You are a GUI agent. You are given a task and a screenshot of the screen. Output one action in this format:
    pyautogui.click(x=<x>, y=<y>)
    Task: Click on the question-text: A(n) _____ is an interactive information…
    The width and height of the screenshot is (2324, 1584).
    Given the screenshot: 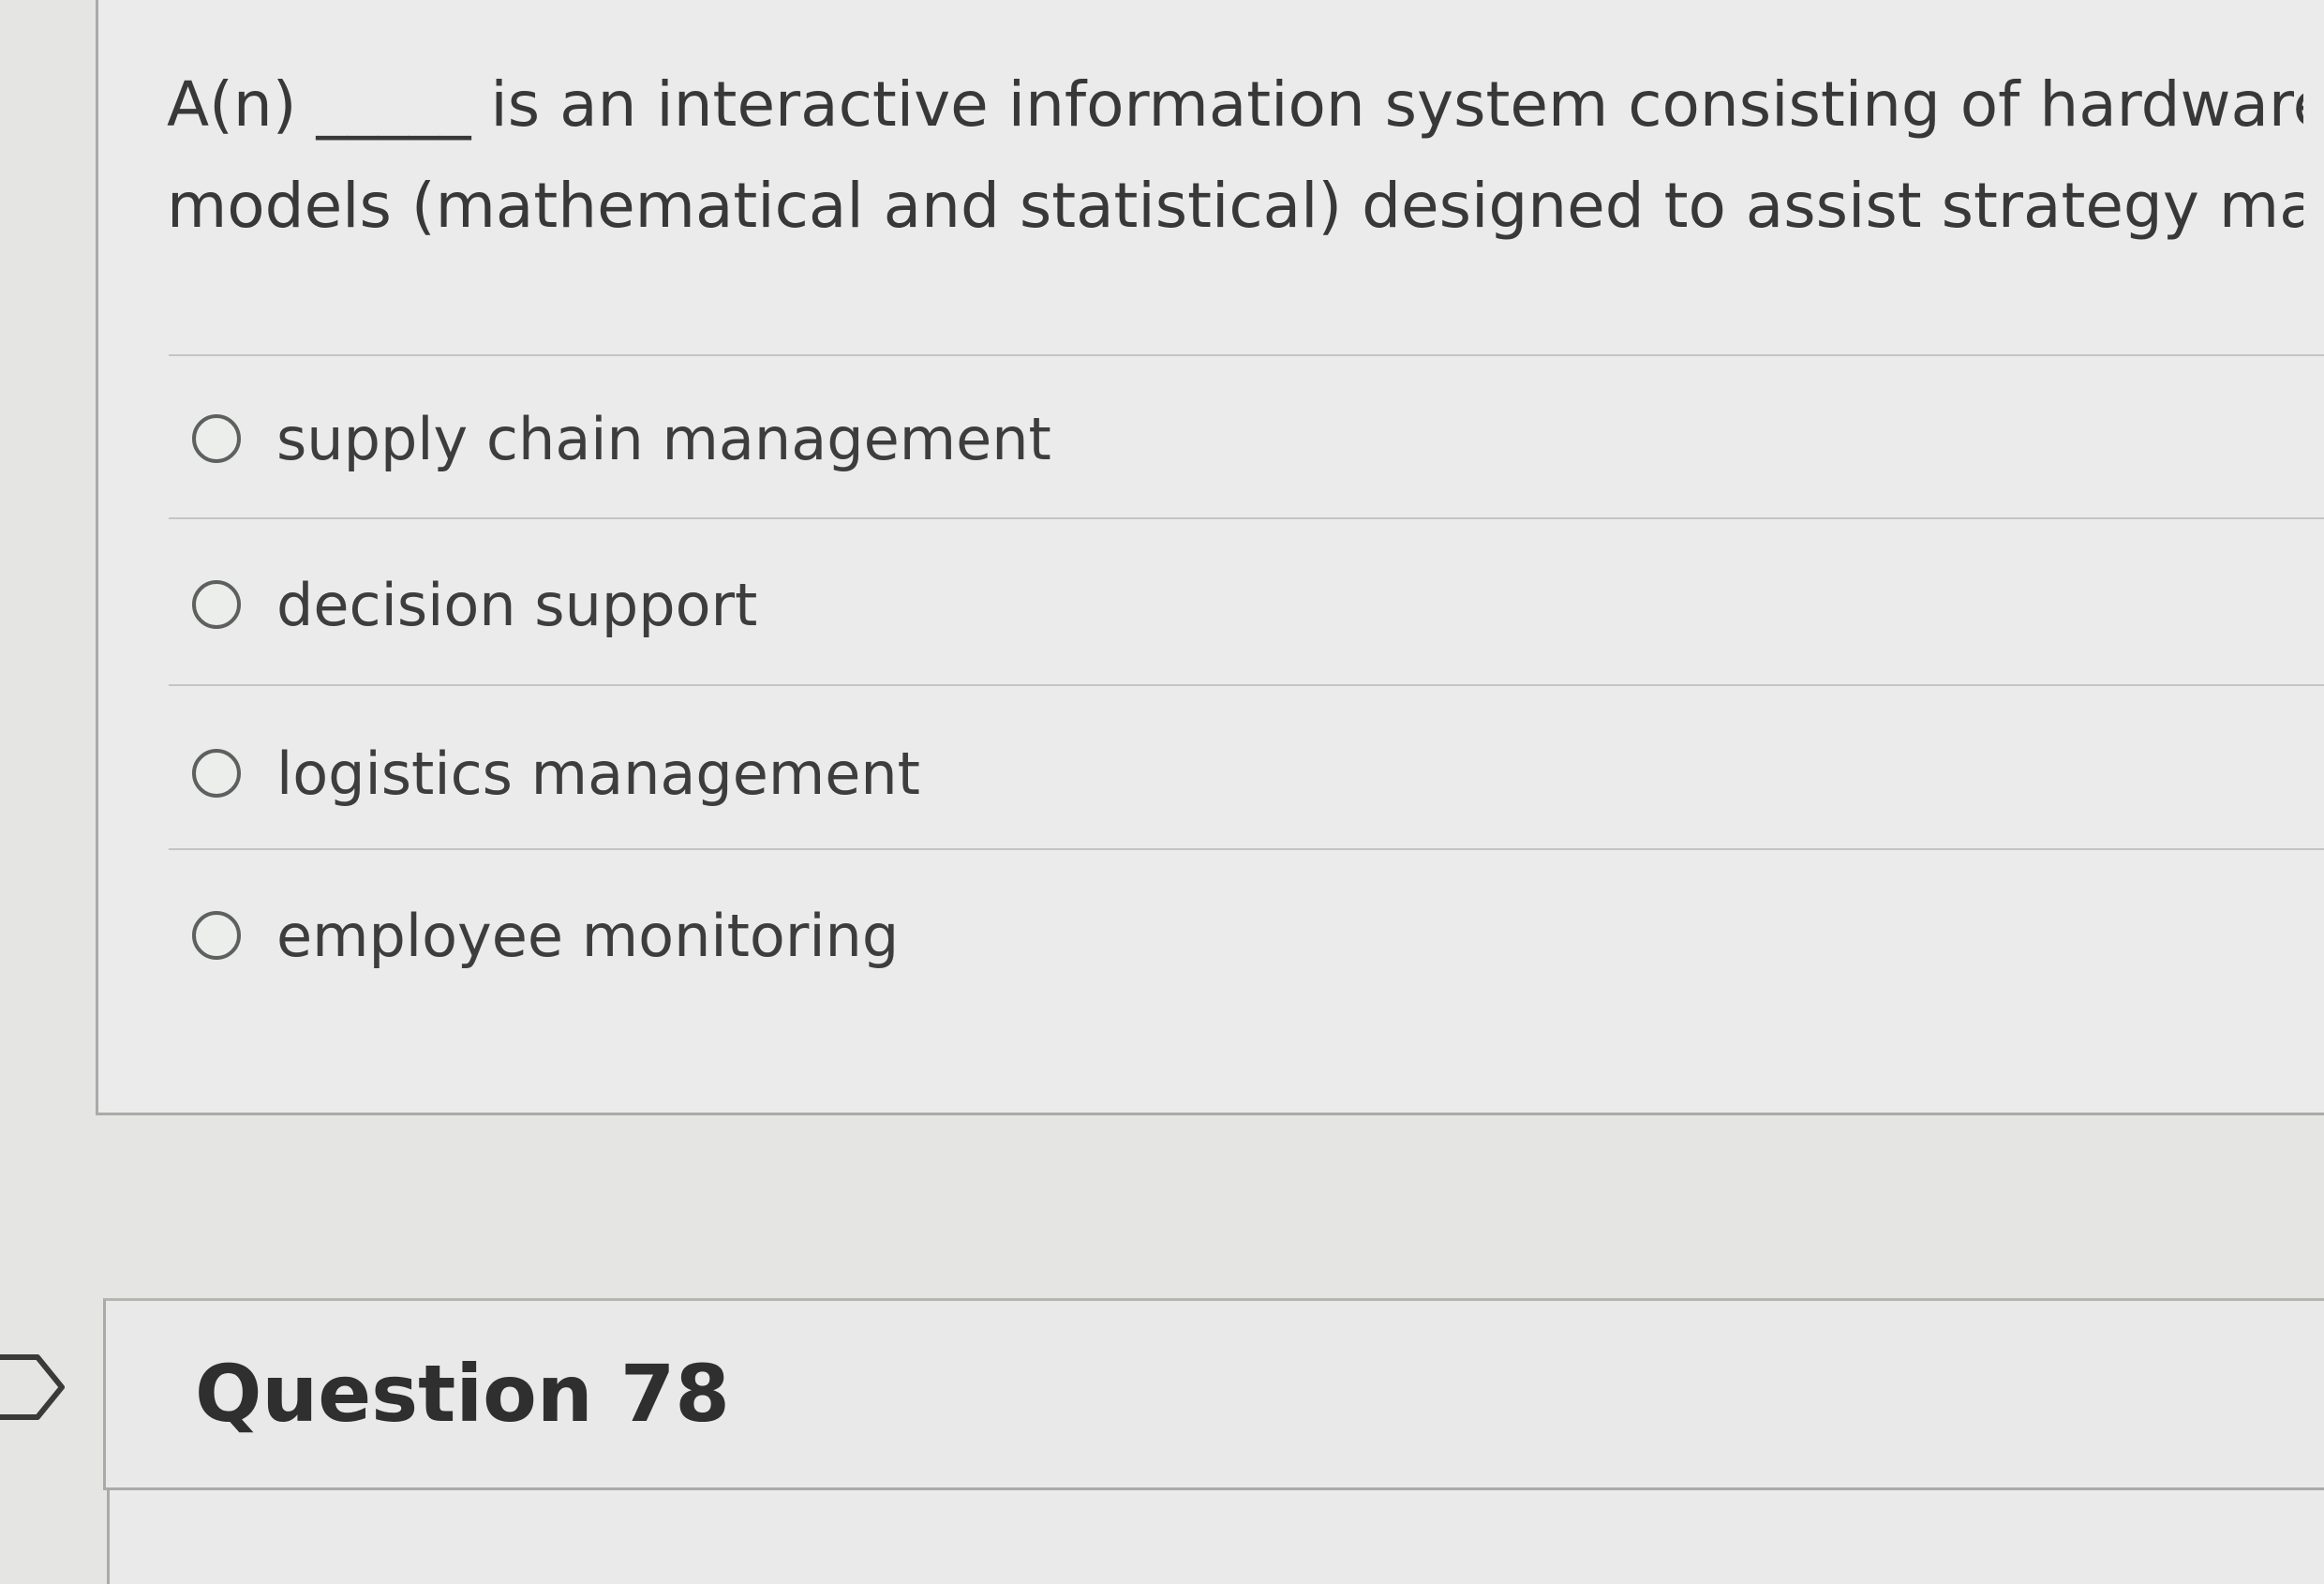 What is the action you would take?
    pyautogui.click(x=1235, y=152)
    